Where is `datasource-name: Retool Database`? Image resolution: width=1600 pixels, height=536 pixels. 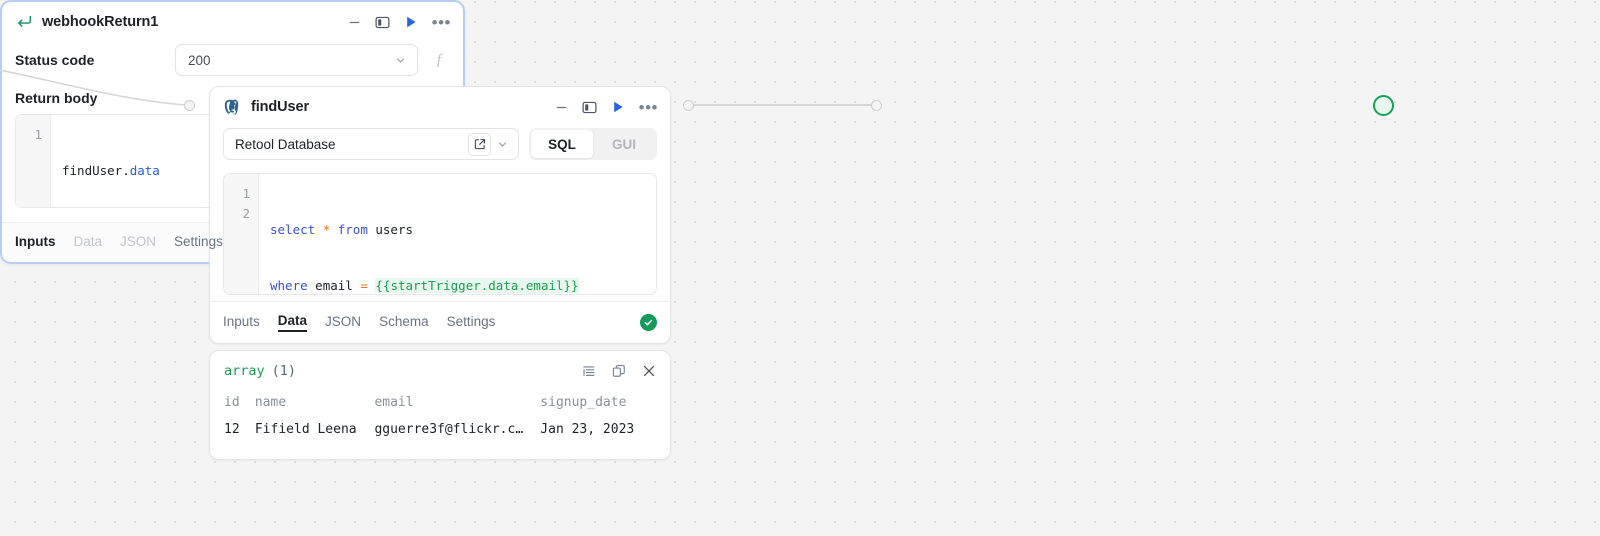
datasource-name: Retool Database is located at coordinates (285, 144).